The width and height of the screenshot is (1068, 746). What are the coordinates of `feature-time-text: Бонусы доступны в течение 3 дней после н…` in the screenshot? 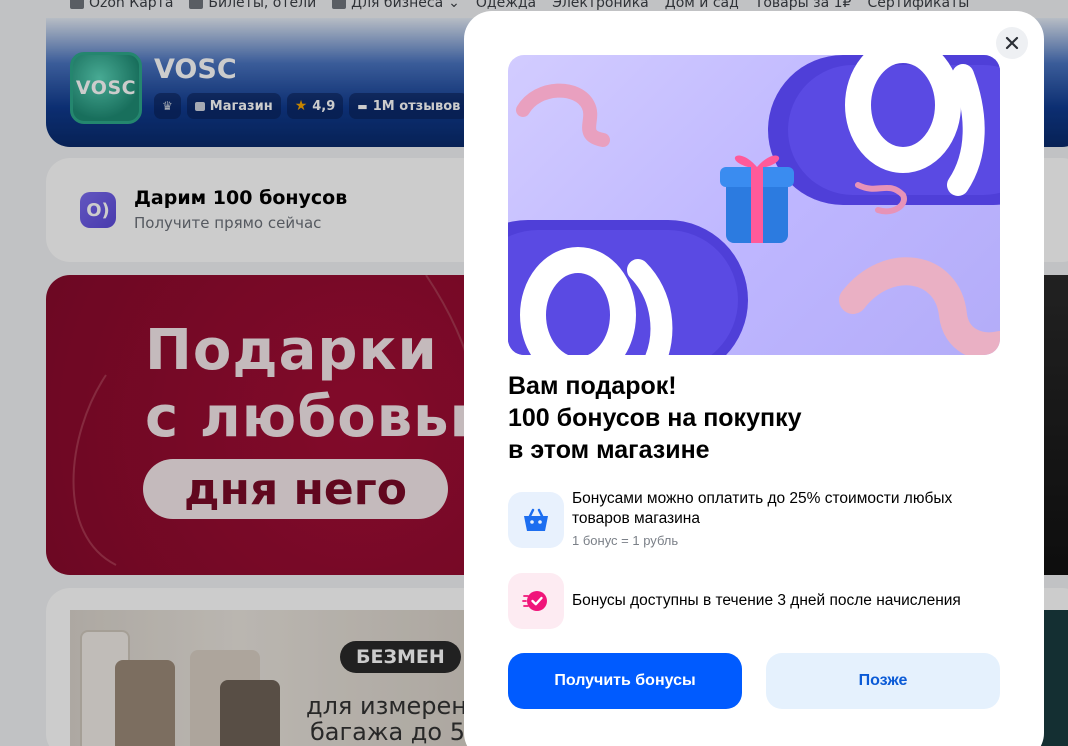 It's located at (766, 600).